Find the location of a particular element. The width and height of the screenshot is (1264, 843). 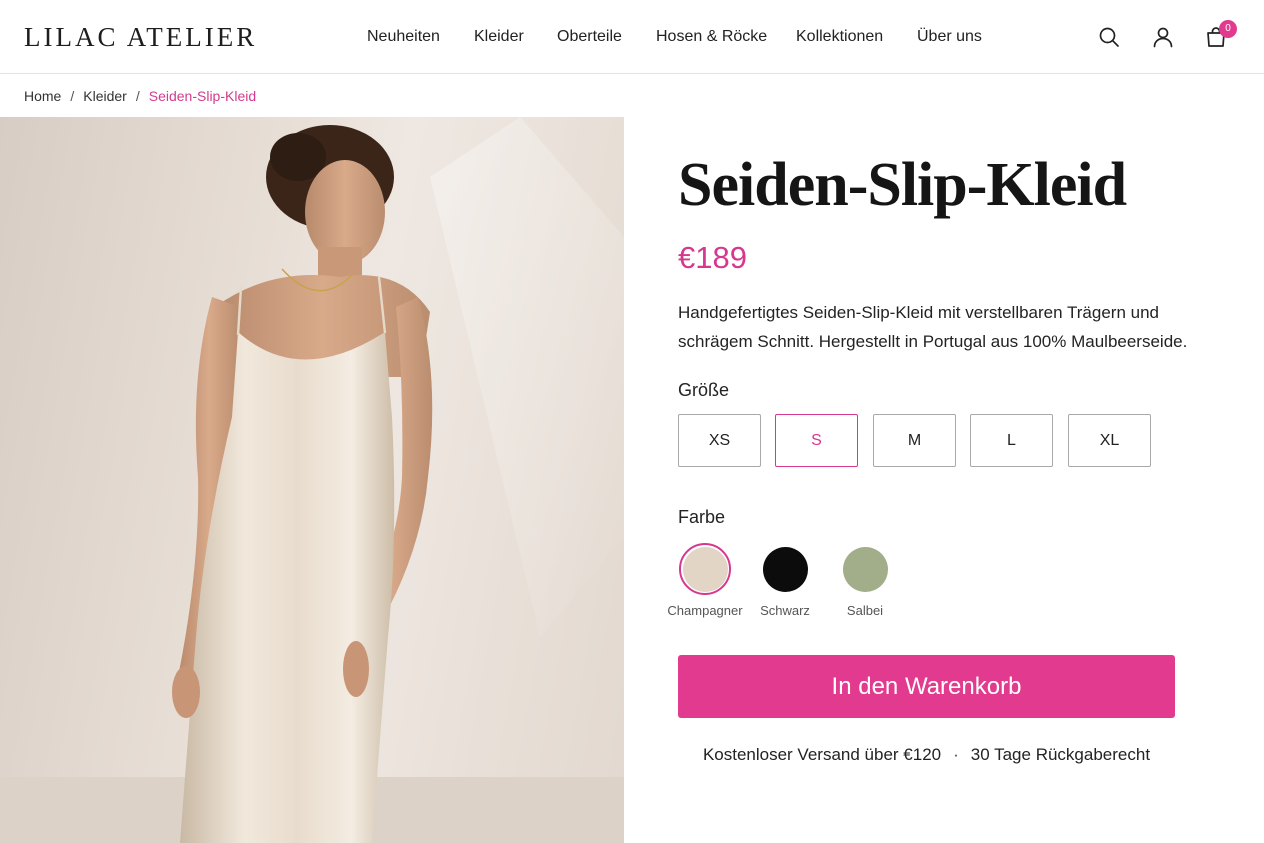

cart-count-badge: 0 is located at coordinates (1228, 29).